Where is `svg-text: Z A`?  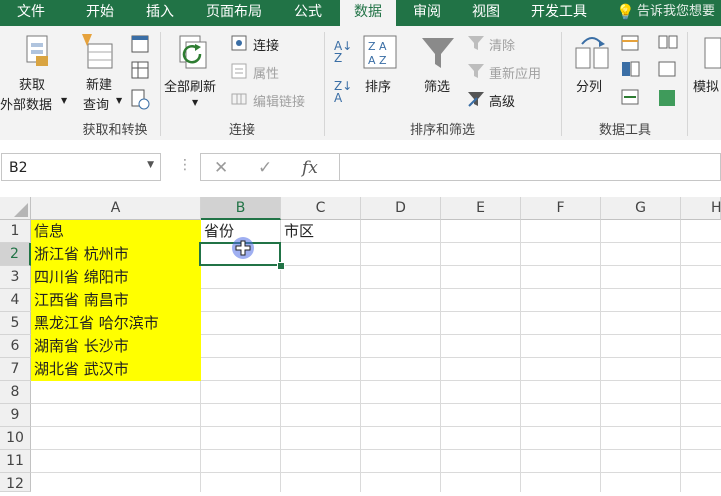 svg-text: Z A is located at coordinates (377, 46).